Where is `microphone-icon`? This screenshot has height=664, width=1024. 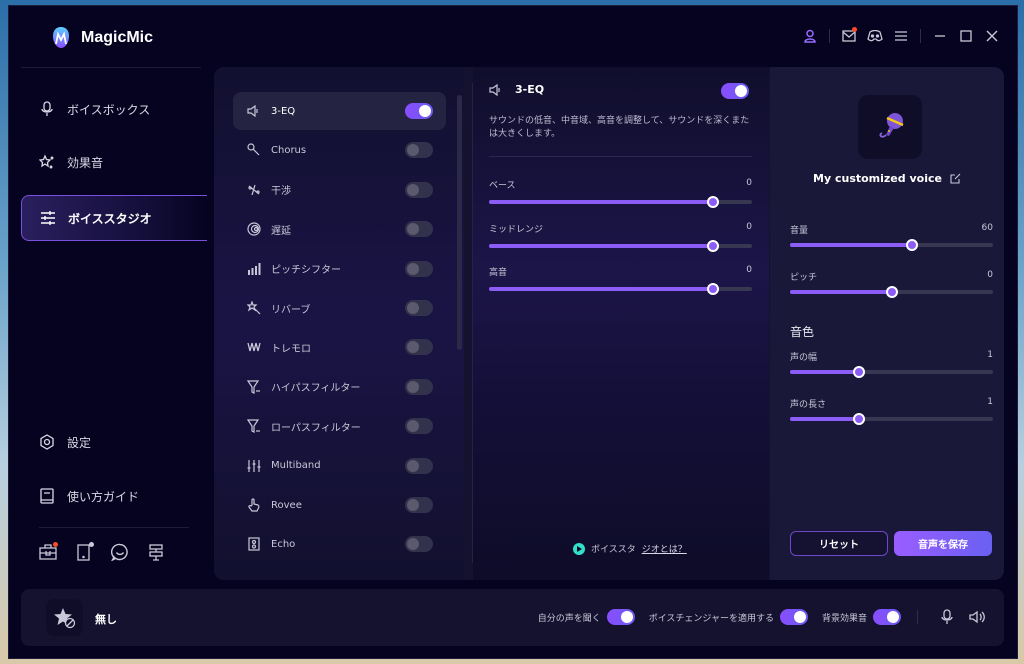 microphone-icon is located at coordinates (947, 617).